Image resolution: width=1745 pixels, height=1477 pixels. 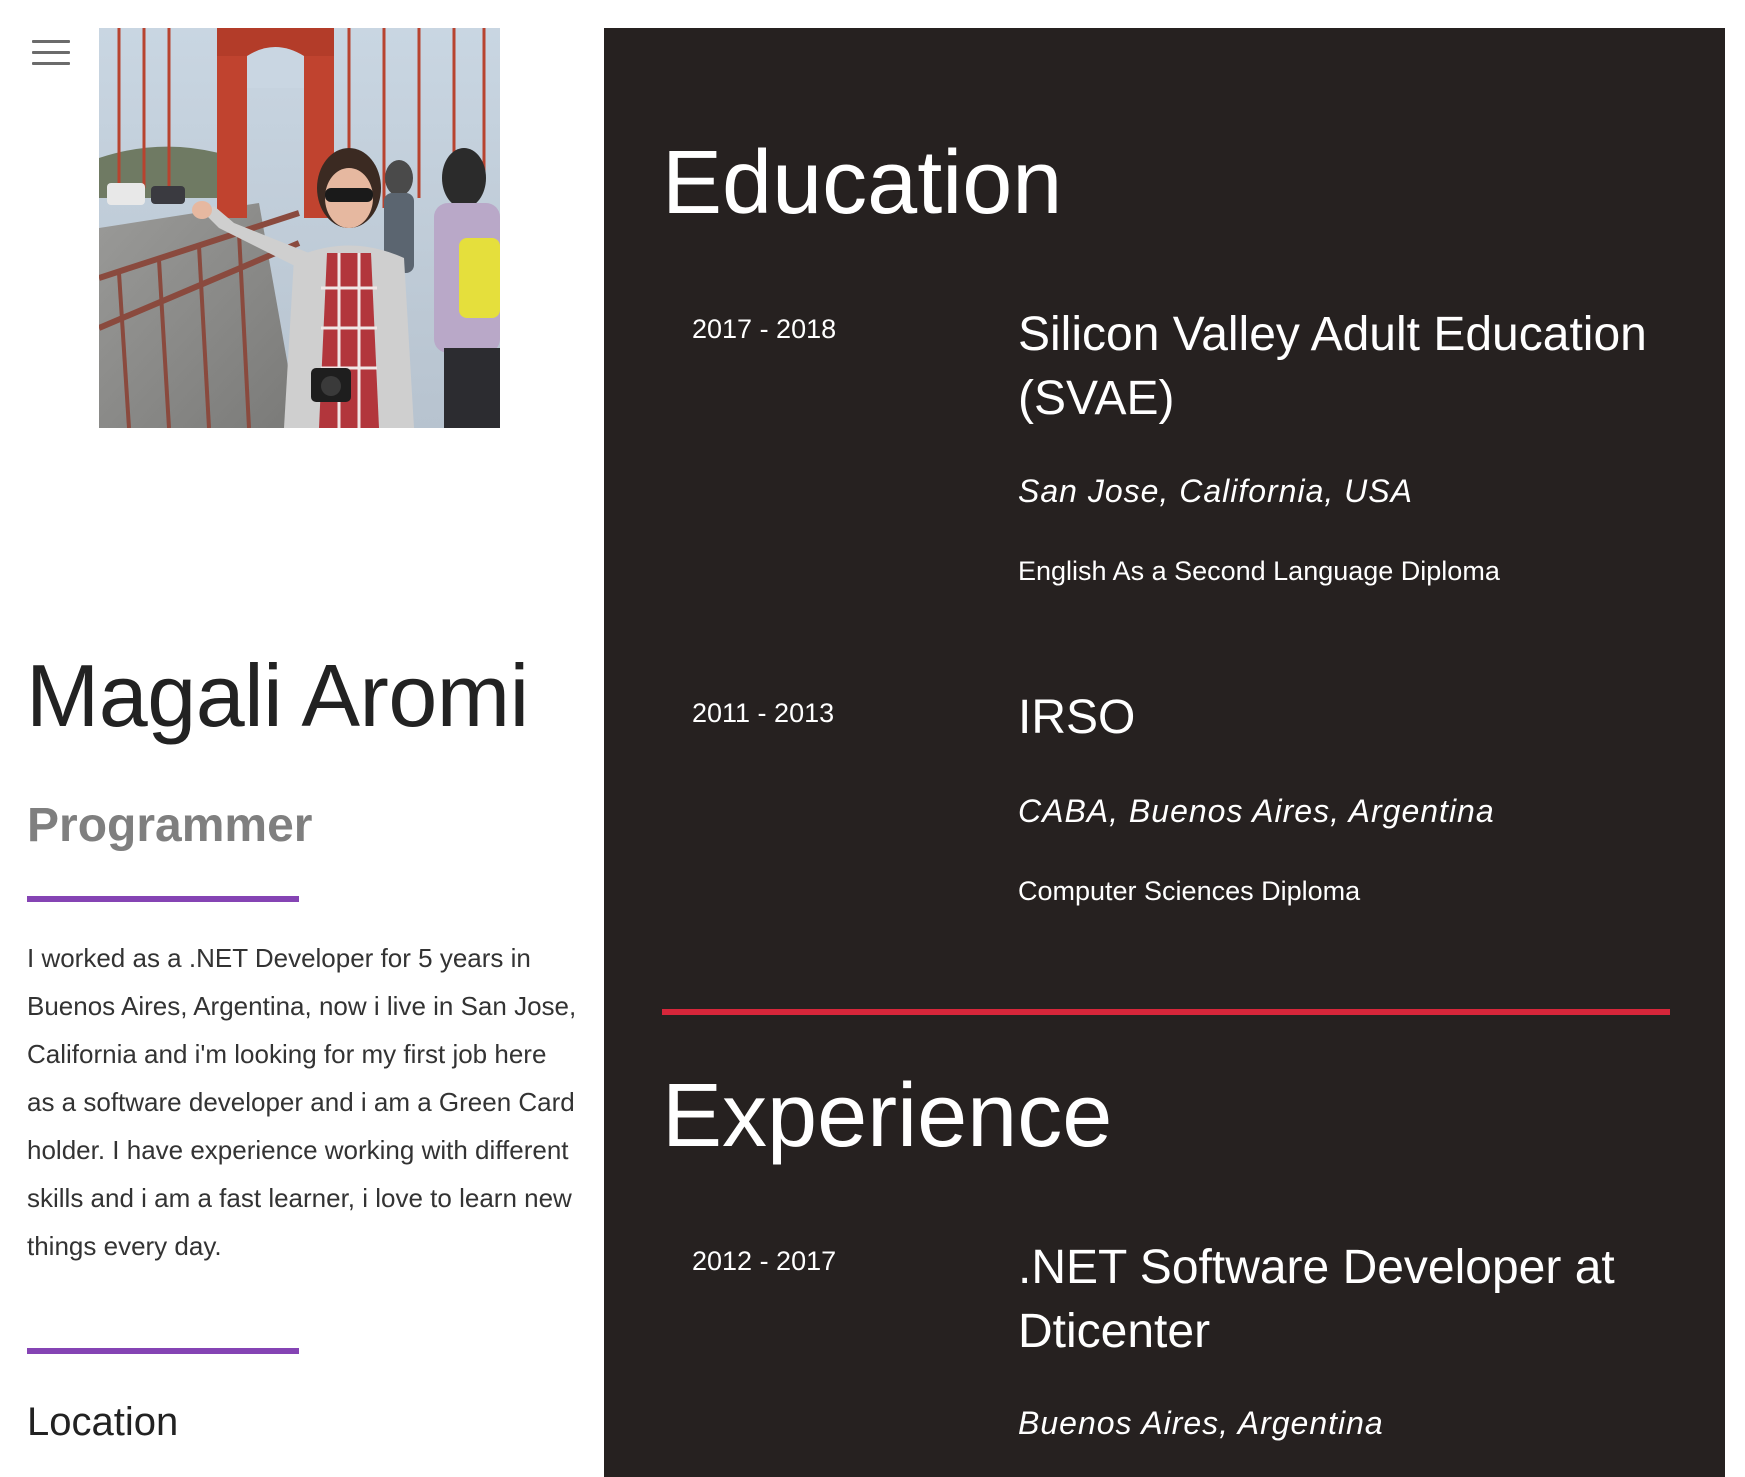 I want to click on entry-title: .NET Software Developer at Dticenter, so click(x=1316, y=1299).